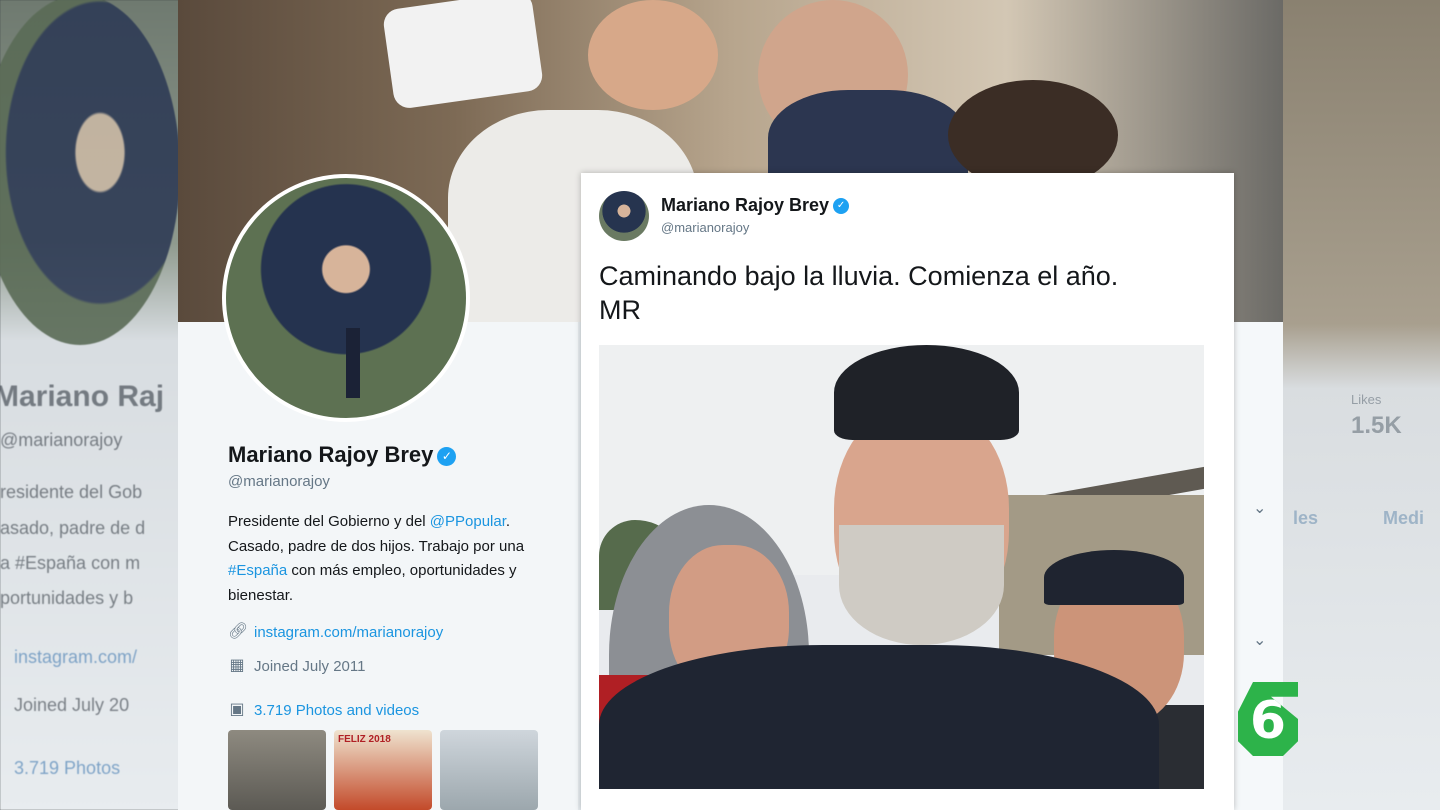 The width and height of the screenshot is (1440, 810). I want to click on background-bio-line: residente del Gob, so click(71, 492).